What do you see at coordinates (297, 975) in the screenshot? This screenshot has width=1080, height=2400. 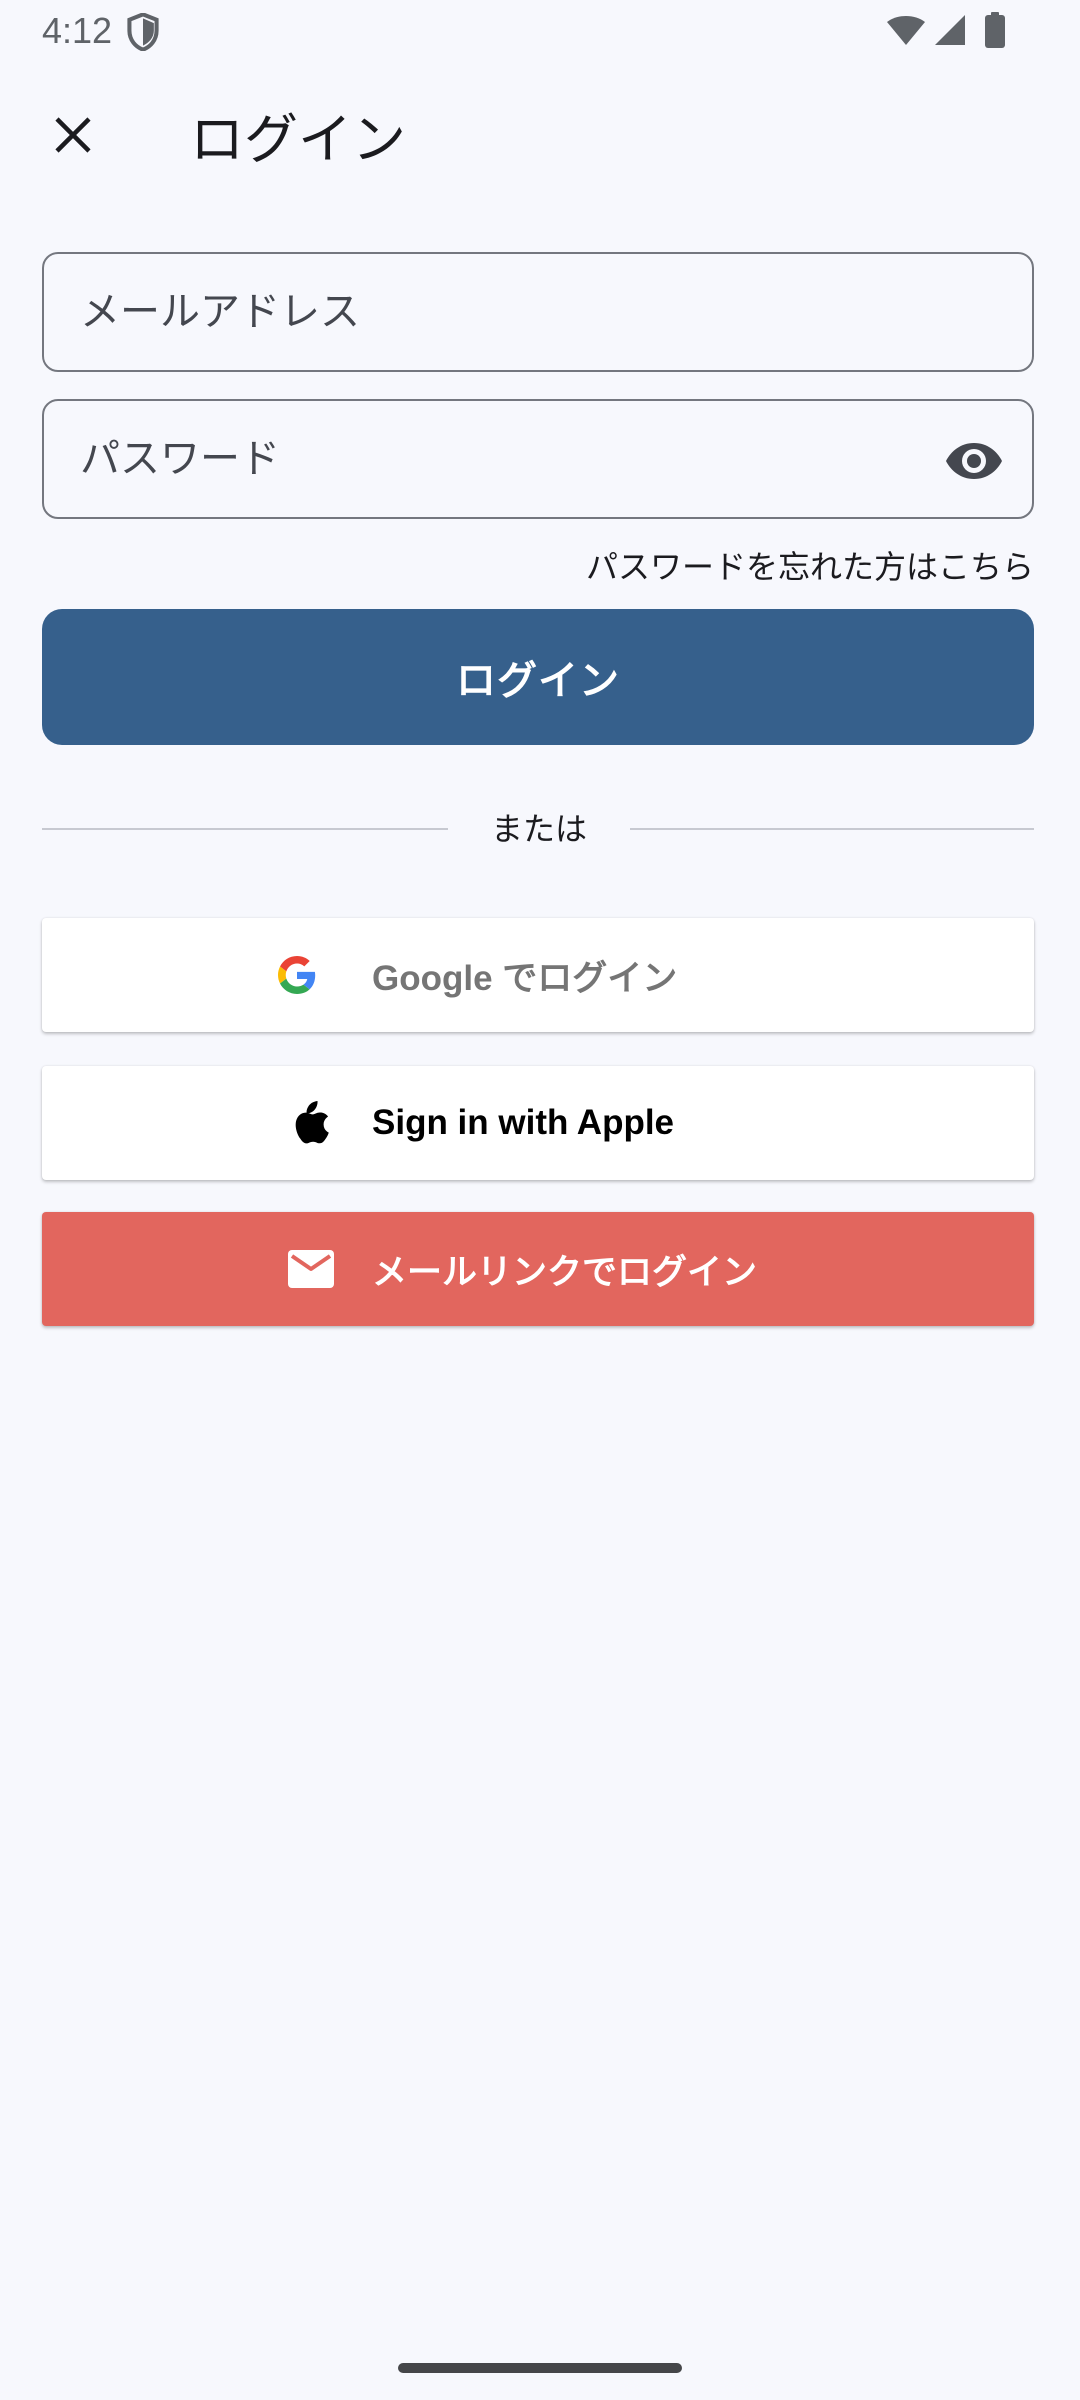 I see `google-icon` at bounding box center [297, 975].